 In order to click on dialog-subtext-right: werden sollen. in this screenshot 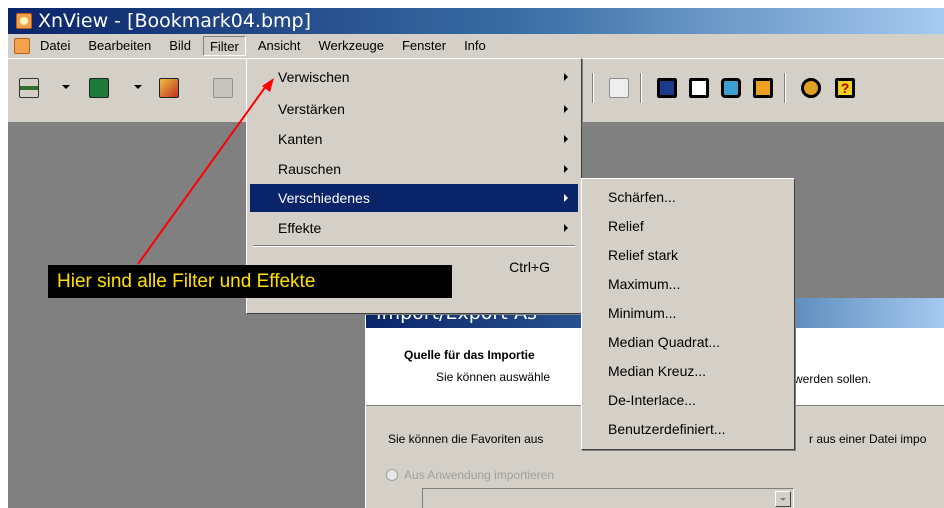, I will do `click(833, 379)`.